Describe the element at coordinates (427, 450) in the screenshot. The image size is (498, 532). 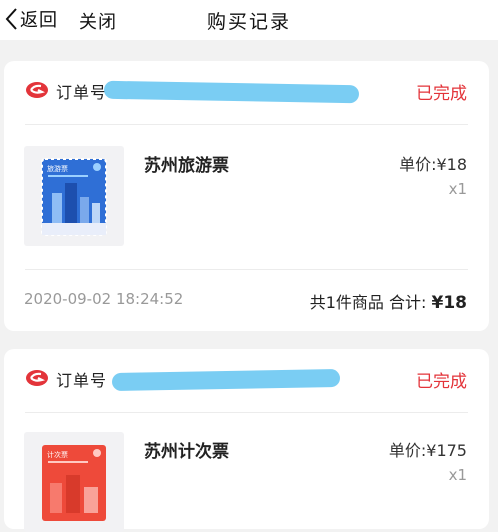
I see `unit-price: 单价:¥175` at that location.